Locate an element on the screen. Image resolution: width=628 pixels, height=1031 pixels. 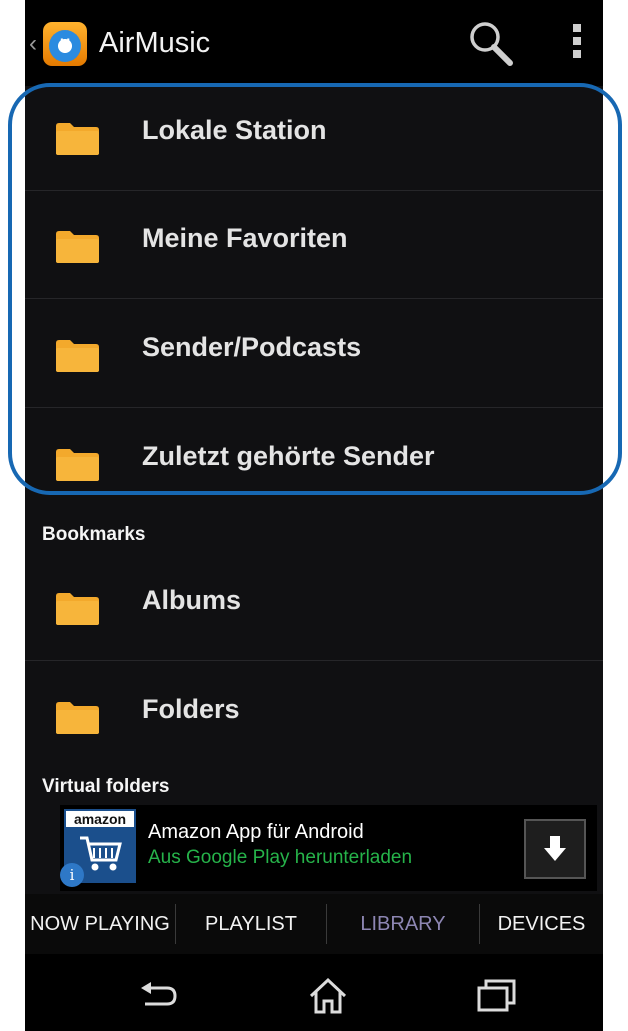
ad-title: Amazon App für Android is located at coordinates (256, 832).